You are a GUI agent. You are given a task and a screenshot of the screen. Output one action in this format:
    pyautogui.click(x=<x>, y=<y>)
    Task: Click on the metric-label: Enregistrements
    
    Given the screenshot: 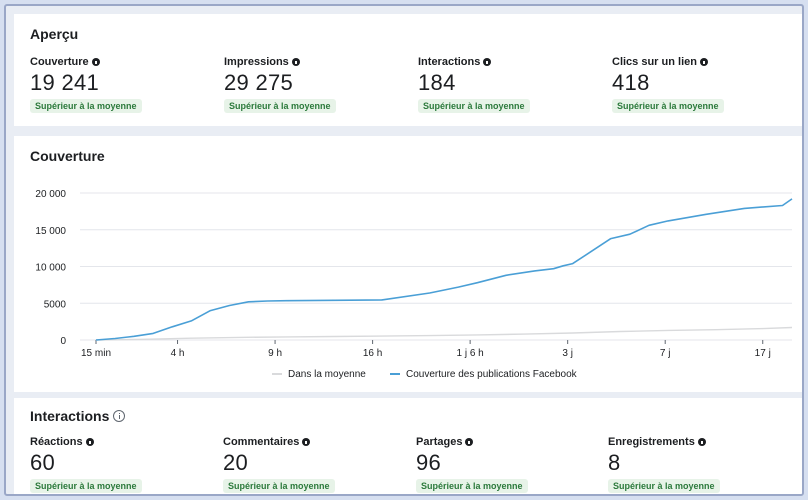 What is the action you would take?
    pyautogui.click(x=651, y=442)
    